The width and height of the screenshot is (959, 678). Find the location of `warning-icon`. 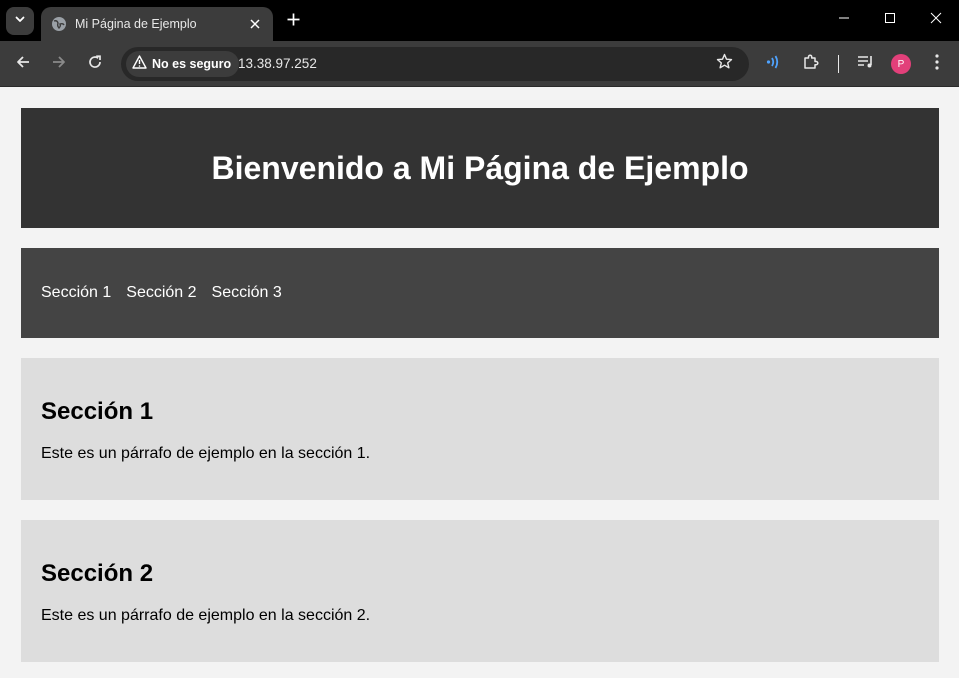

warning-icon is located at coordinates (139, 64).